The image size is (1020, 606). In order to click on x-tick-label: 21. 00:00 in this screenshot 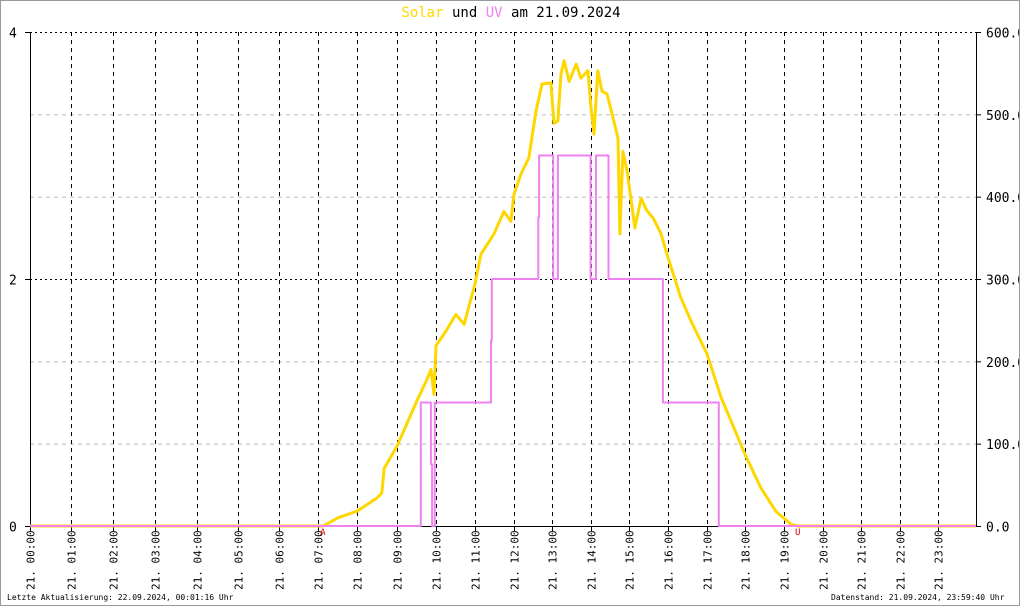, I will do `click(31, 560)`.